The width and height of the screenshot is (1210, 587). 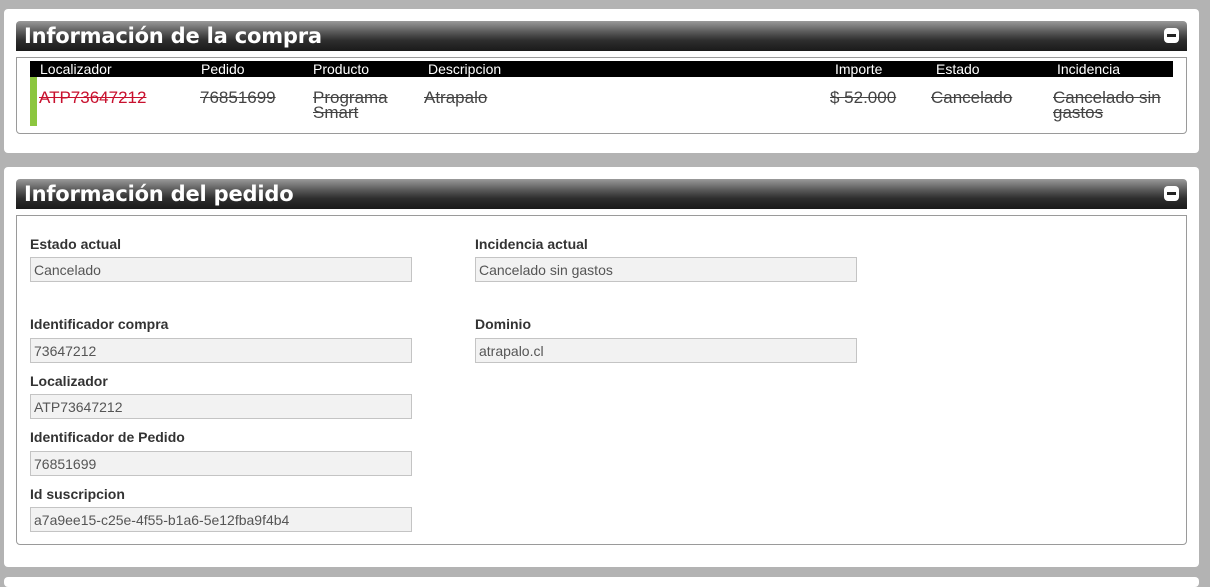 What do you see at coordinates (107, 437) in the screenshot?
I see `identificador-pedido-label: Identificador de Pedido` at bounding box center [107, 437].